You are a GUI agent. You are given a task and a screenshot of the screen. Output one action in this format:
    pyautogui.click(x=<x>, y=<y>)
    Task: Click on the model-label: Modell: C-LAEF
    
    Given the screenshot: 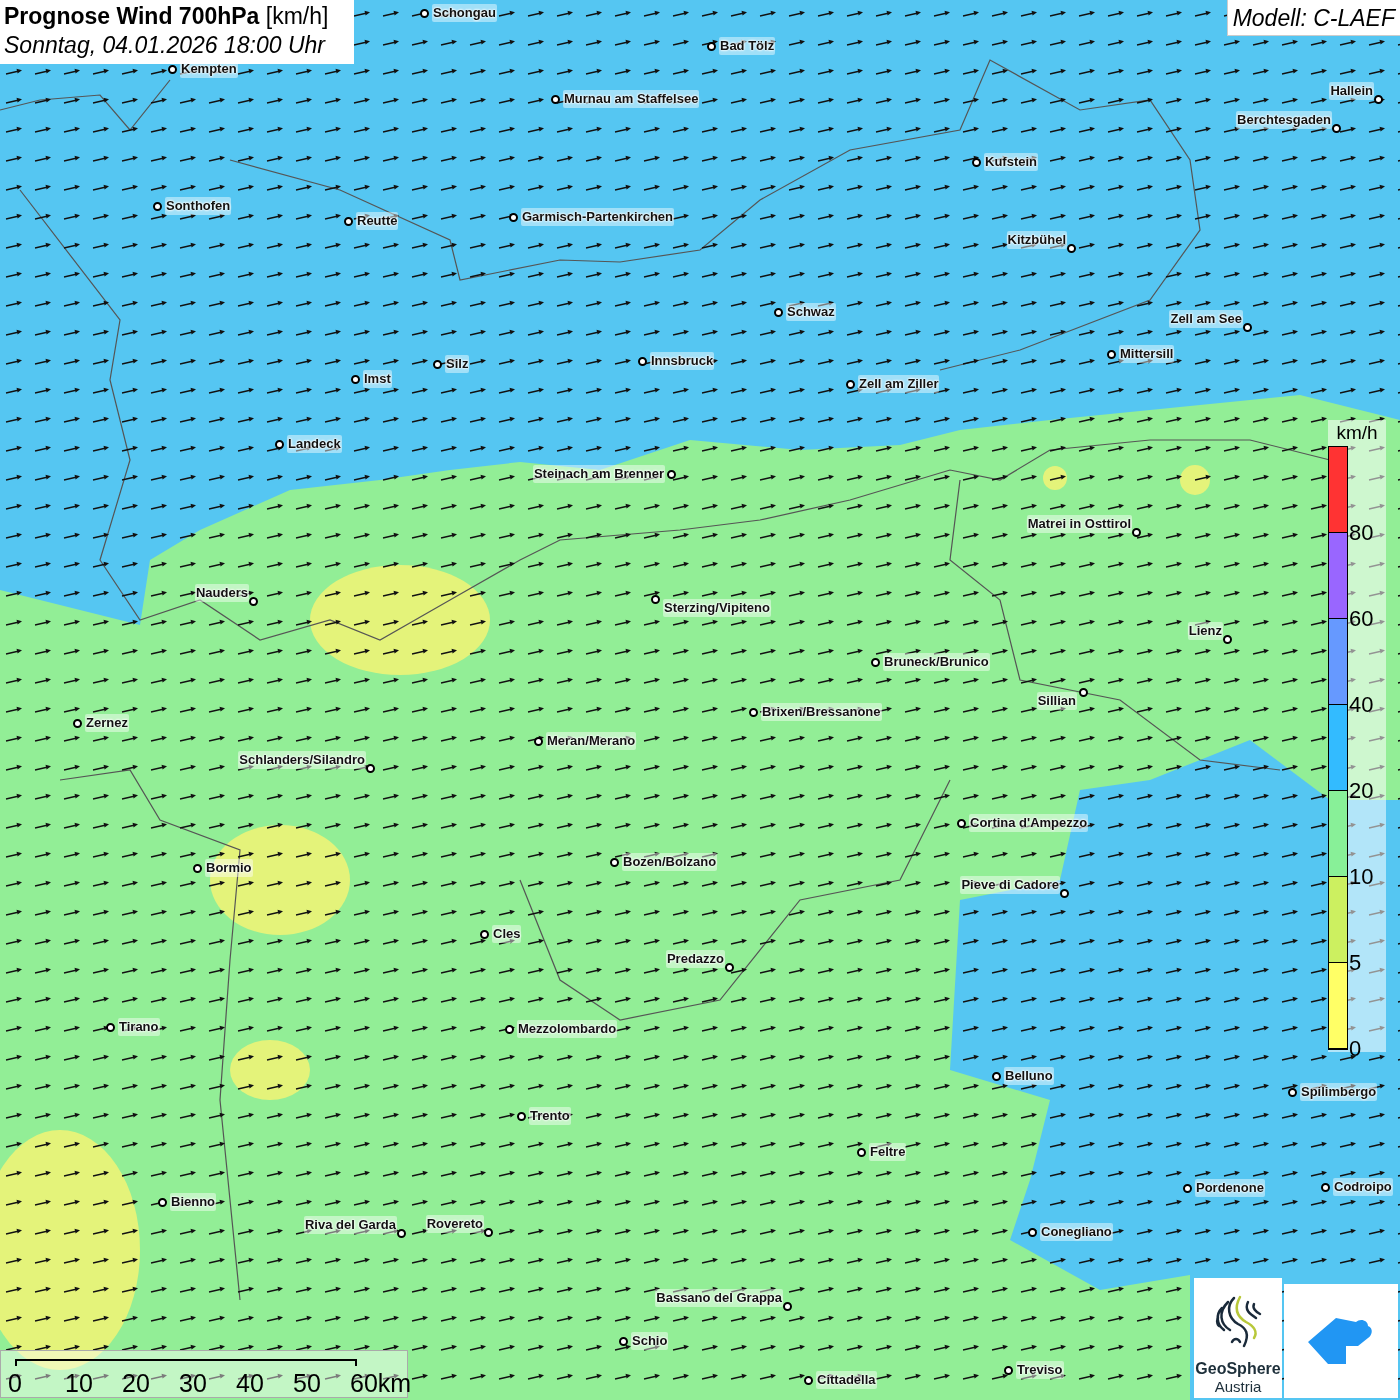 What is the action you would take?
    pyautogui.click(x=1313, y=18)
    